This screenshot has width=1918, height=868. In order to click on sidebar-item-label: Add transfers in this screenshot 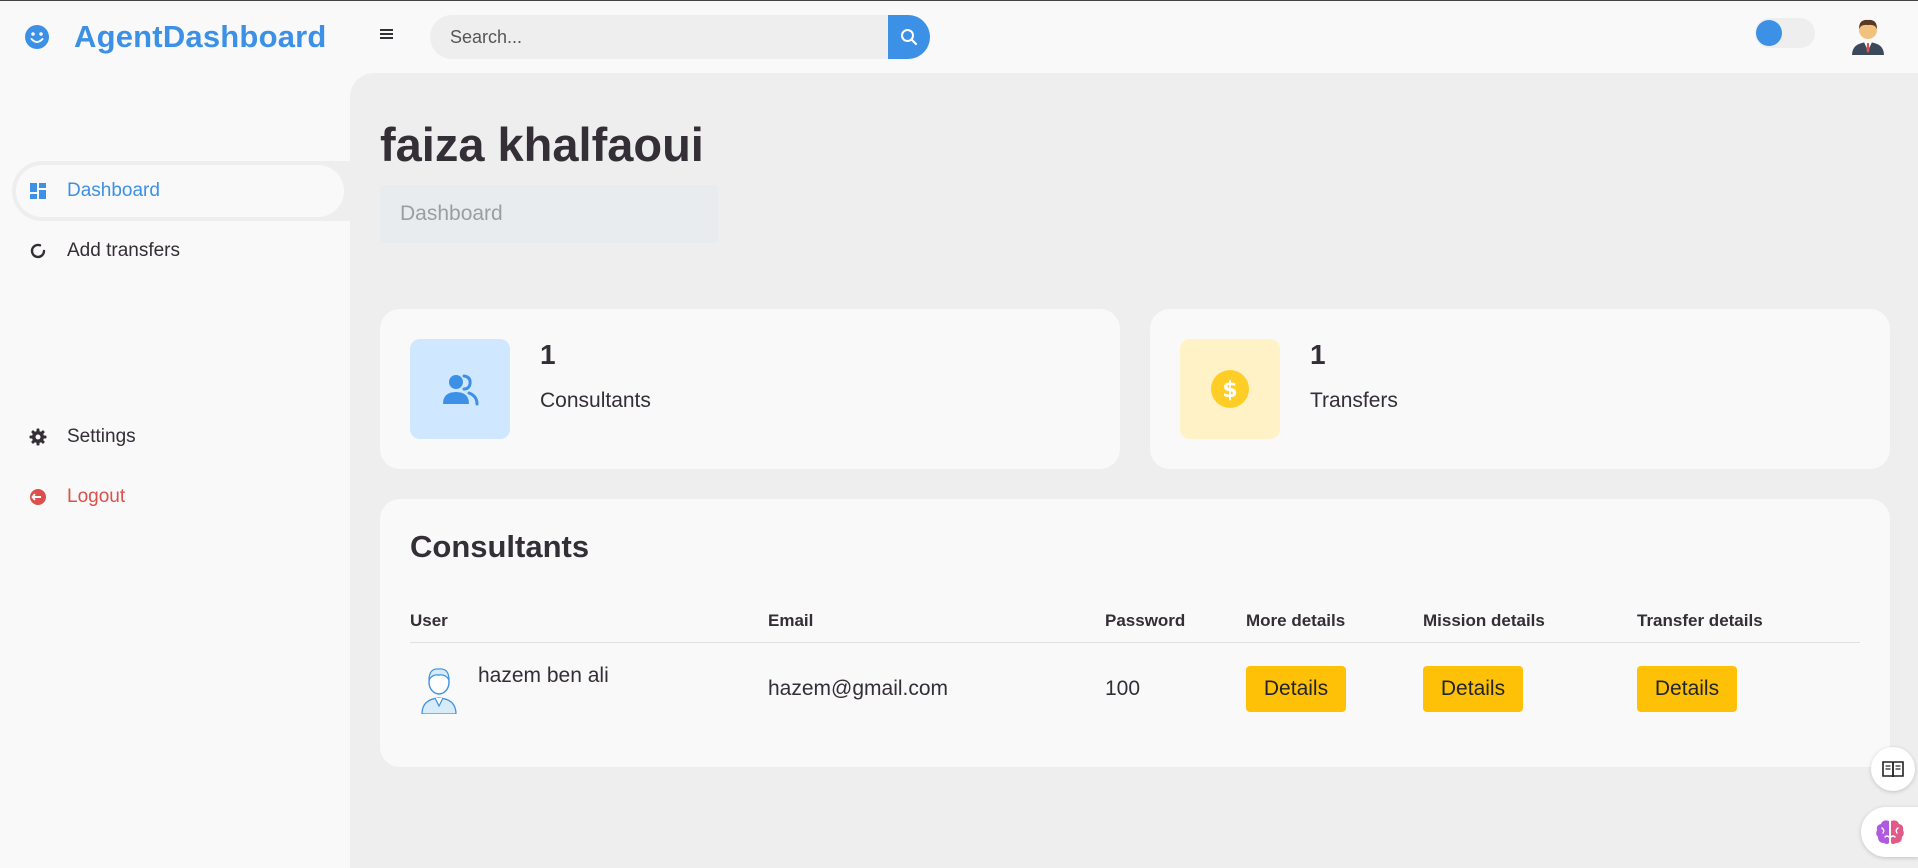, I will do `click(123, 250)`.